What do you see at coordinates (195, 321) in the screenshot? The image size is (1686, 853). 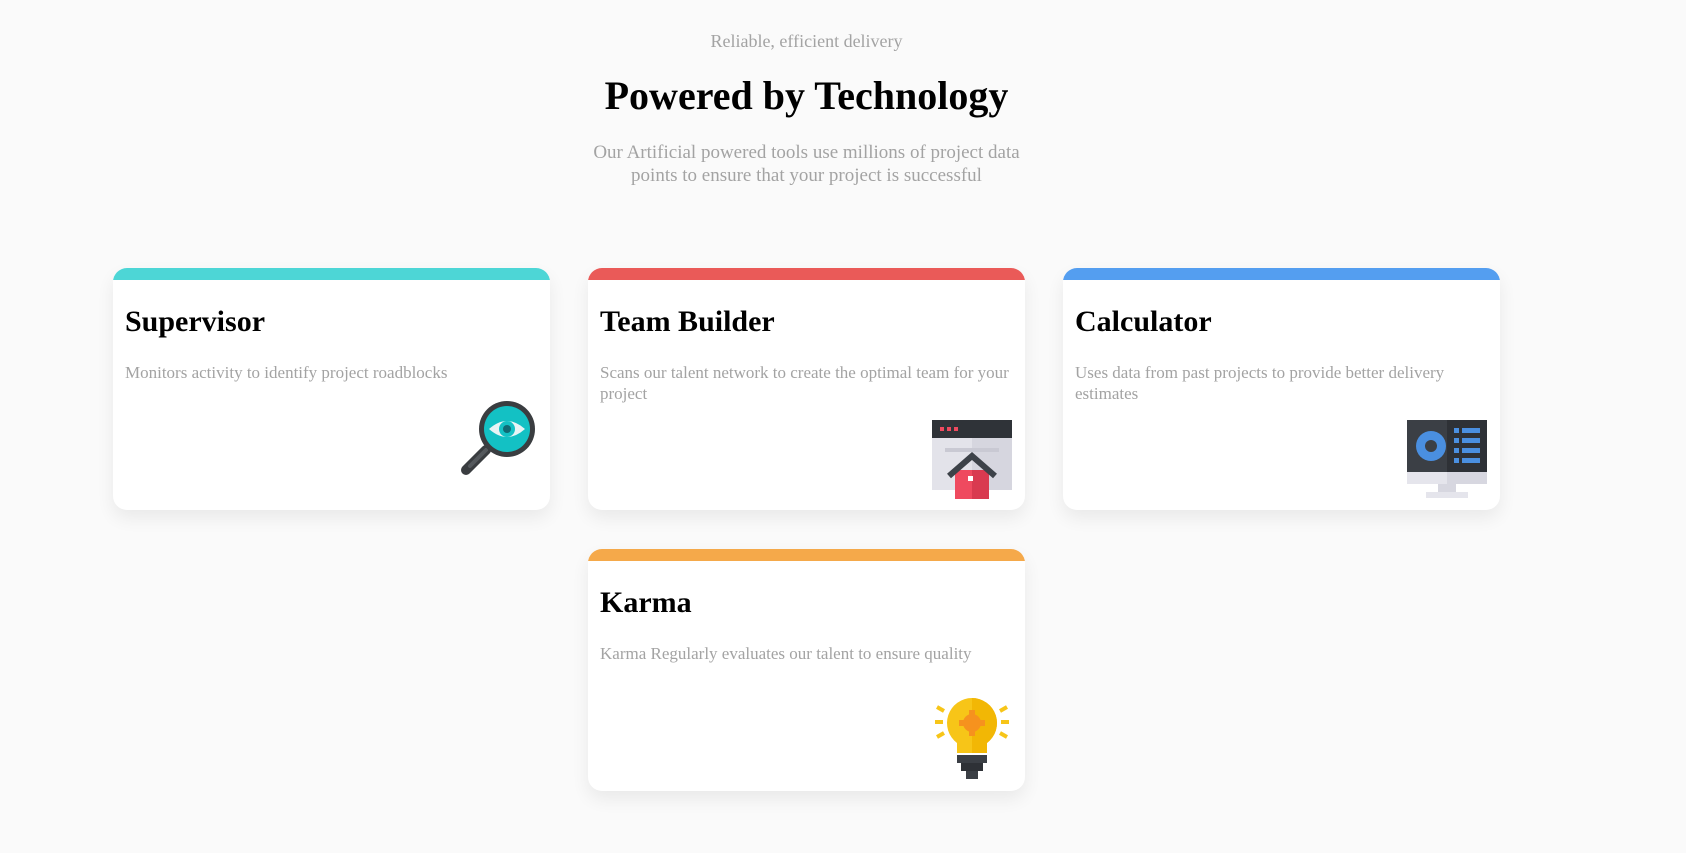 I see `card-title: Supervisor` at bounding box center [195, 321].